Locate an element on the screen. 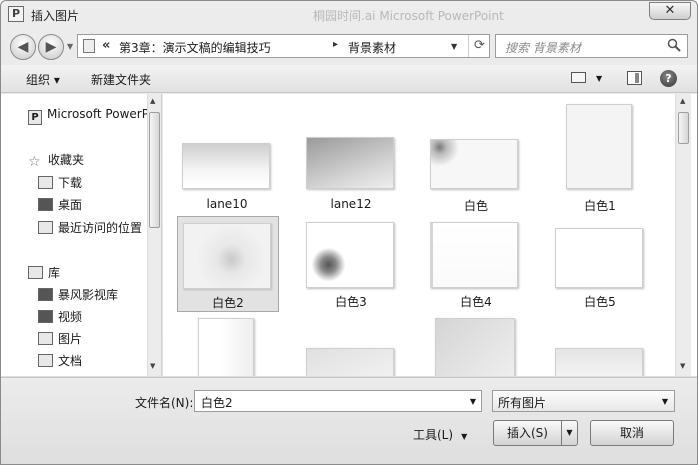 The width and height of the screenshot is (698, 465). file-item: 白色3 is located at coordinates (352, 264).